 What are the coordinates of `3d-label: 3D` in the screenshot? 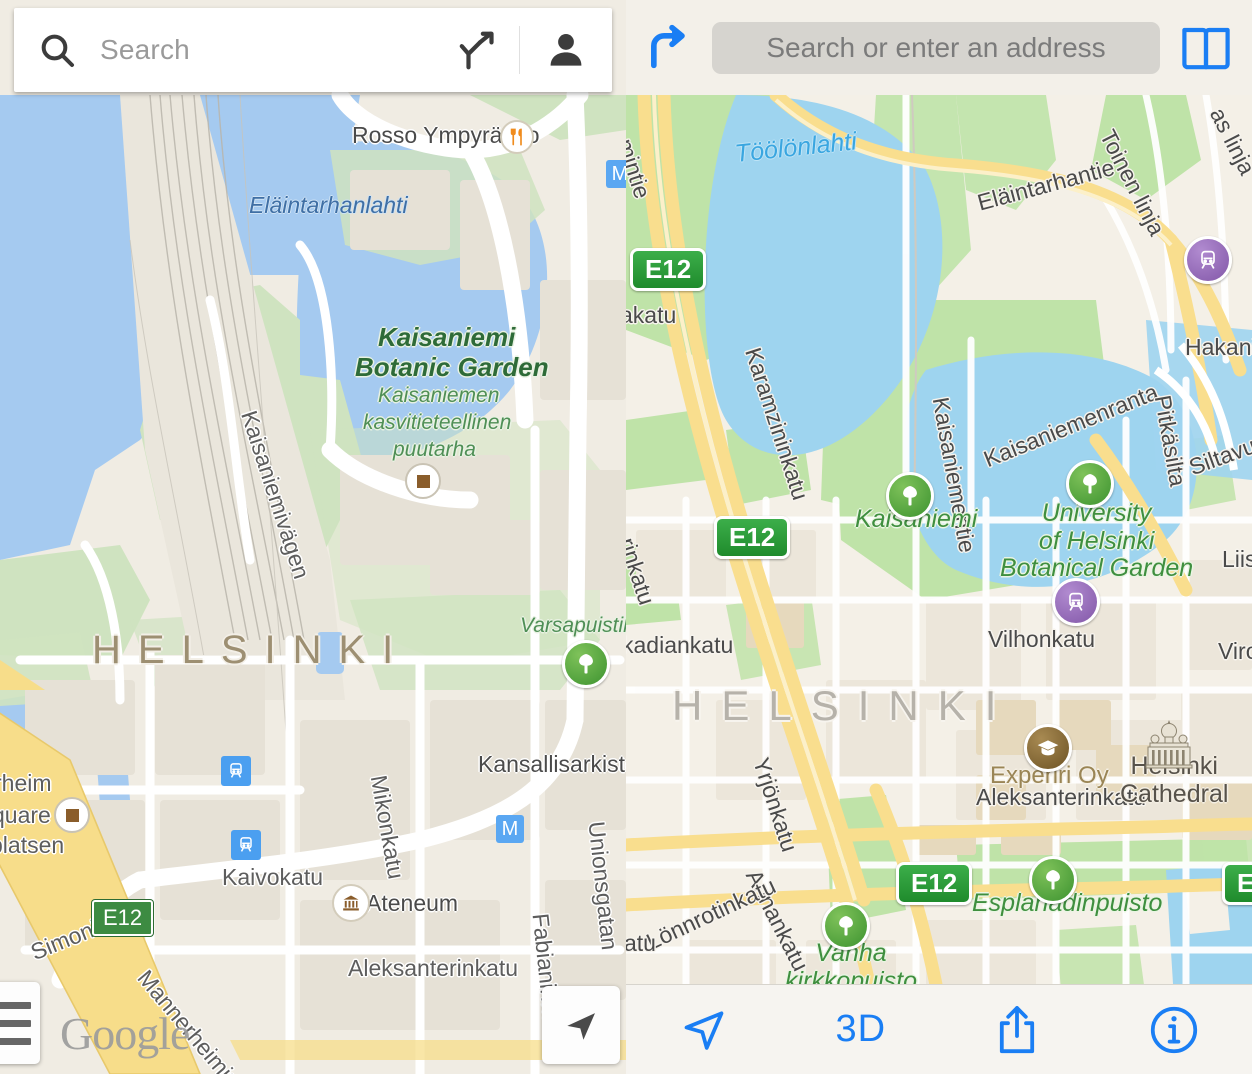 It's located at (861, 1029).